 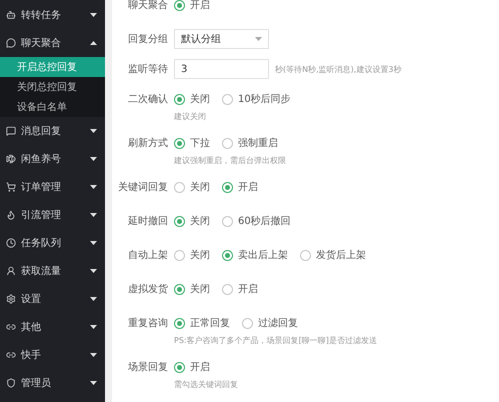 What do you see at coordinates (147, 69) in the screenshot?
I see `field-label: 监听等待` at bounding box center [147, 69].